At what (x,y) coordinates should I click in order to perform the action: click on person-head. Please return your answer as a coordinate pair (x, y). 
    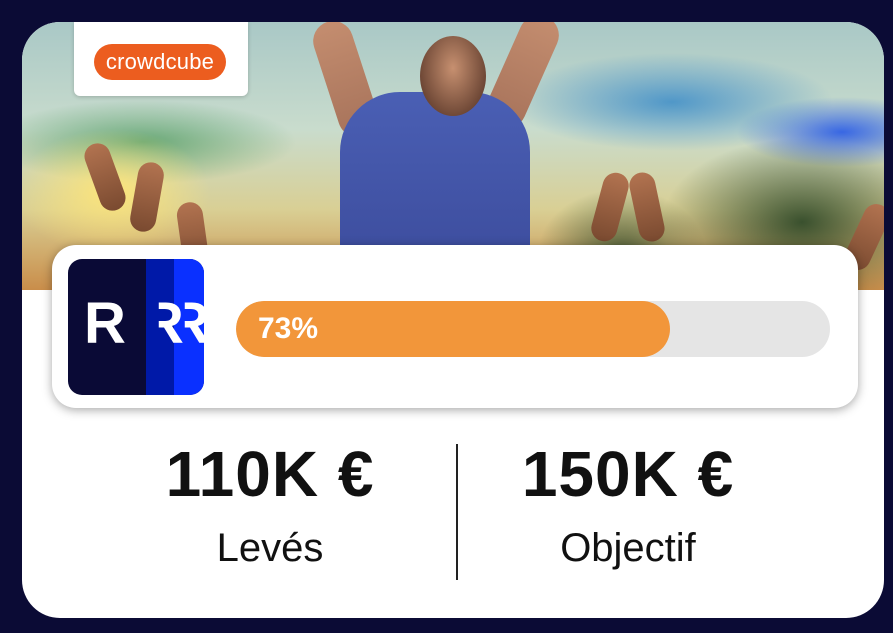
    Looking at the image, I should click on (453, 76).